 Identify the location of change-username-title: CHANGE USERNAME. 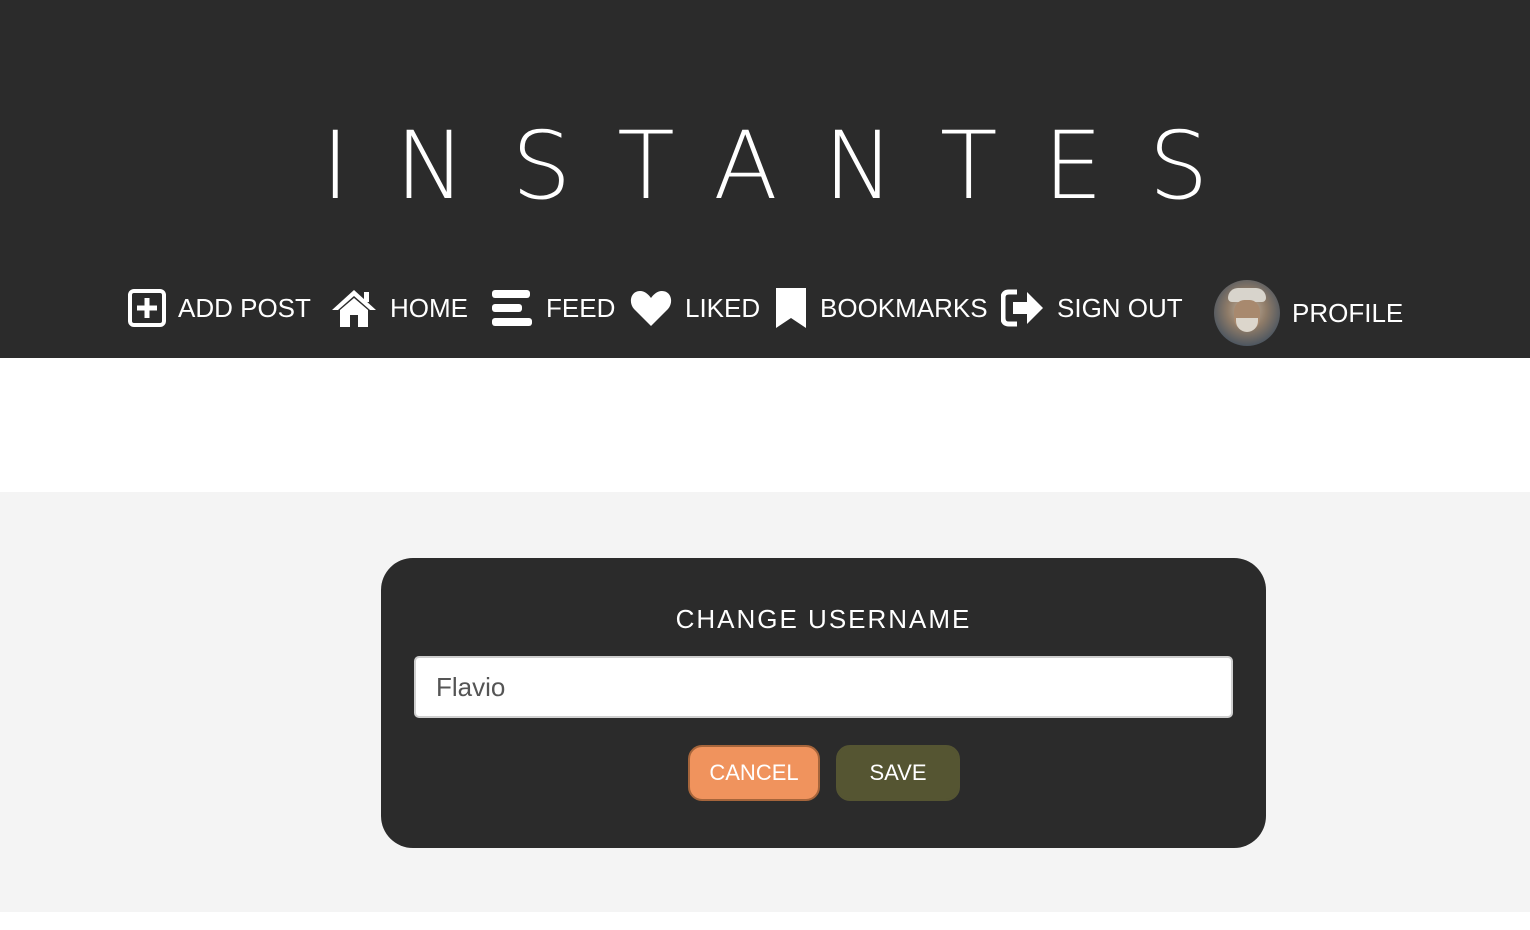
(823, 619).